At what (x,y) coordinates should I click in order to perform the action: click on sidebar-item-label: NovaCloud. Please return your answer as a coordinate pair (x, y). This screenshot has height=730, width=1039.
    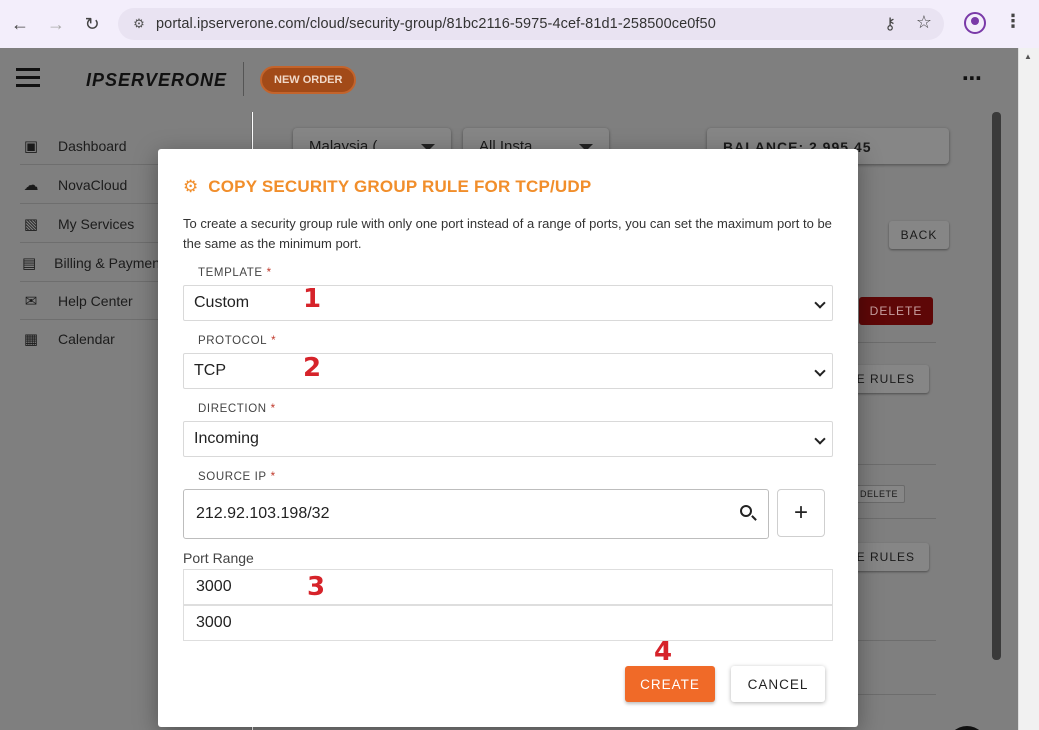
    Looking at the image, I should click on (93, 184).